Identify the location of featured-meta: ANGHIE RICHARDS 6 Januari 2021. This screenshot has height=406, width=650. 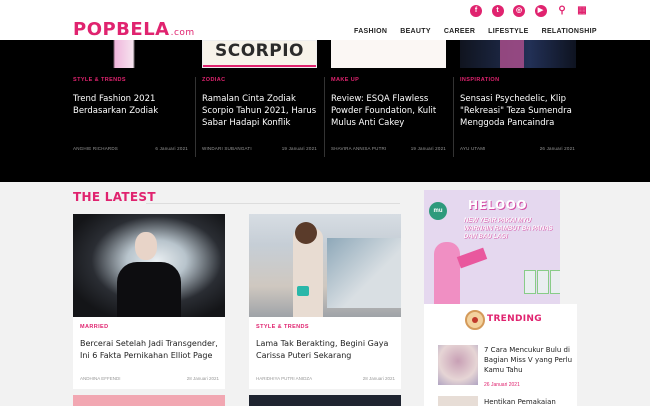
(130, 148).